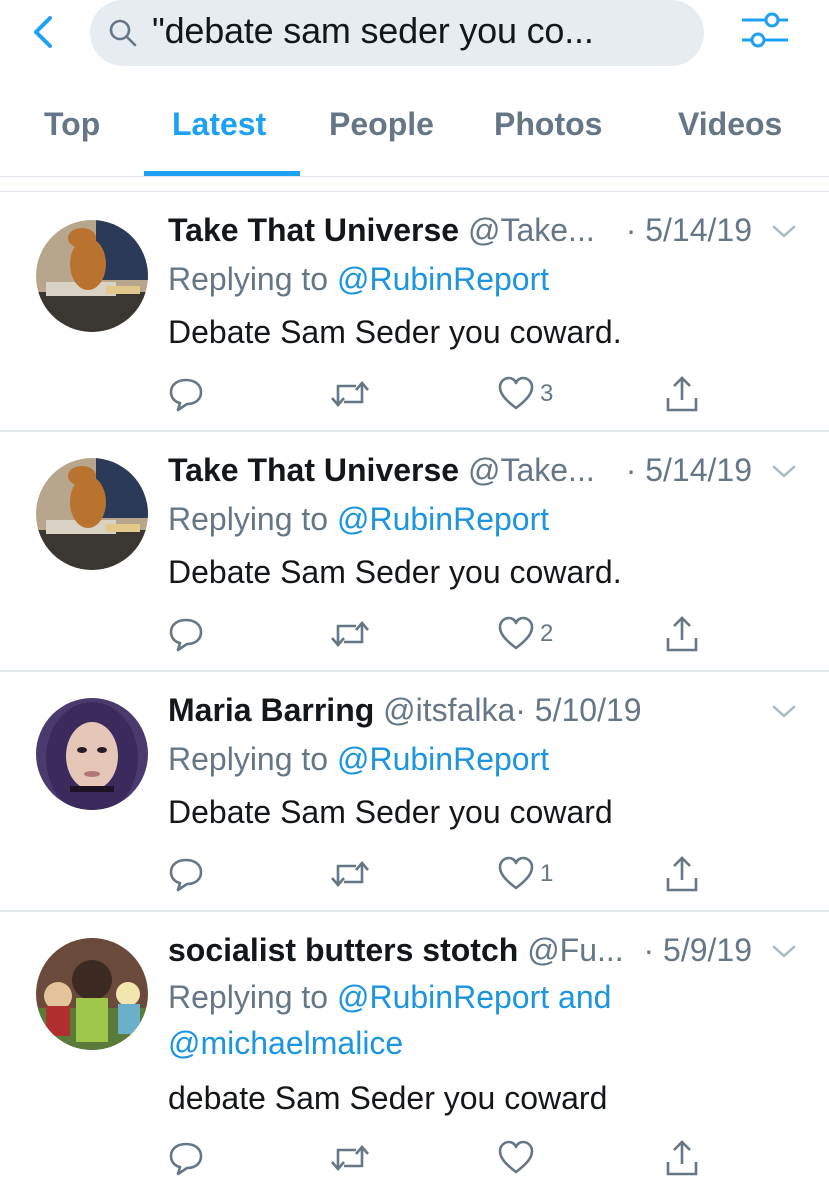 This screenshot has width=829, height=1200. Describe the element at coordinates (285, 1043) in the screenshot. I see `mention-link: @michaelmalice` at that location.